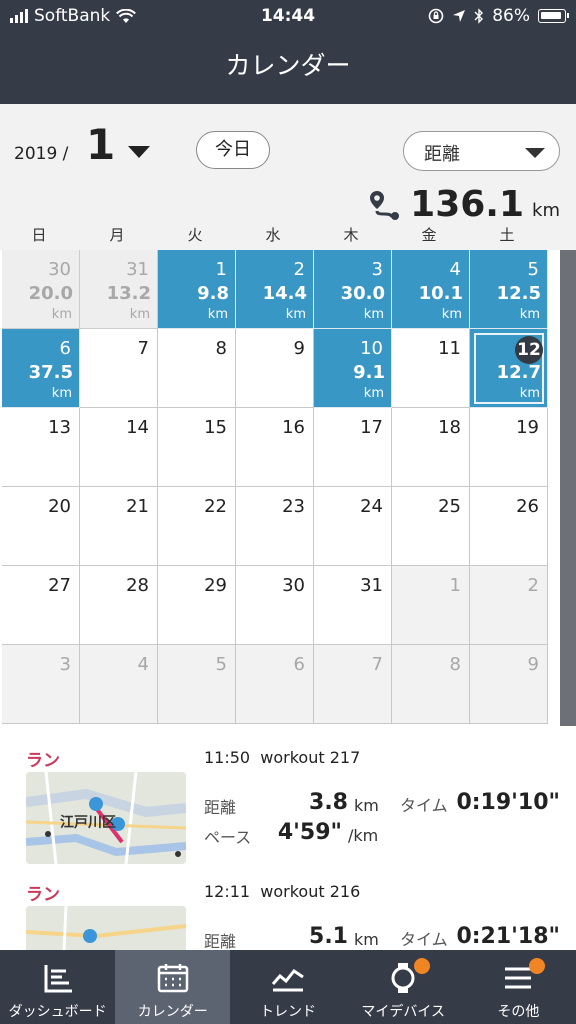 The height and width of the screenshot is (1024, 576). Describe the element at coordinates (119, 684) in the screenshot. I see `calendar-day: 4` at that location.